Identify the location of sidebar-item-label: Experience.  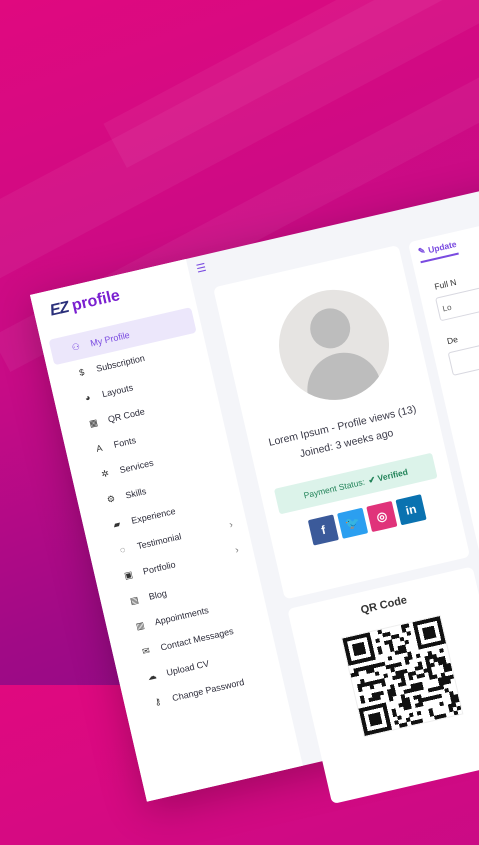
(153, 515).